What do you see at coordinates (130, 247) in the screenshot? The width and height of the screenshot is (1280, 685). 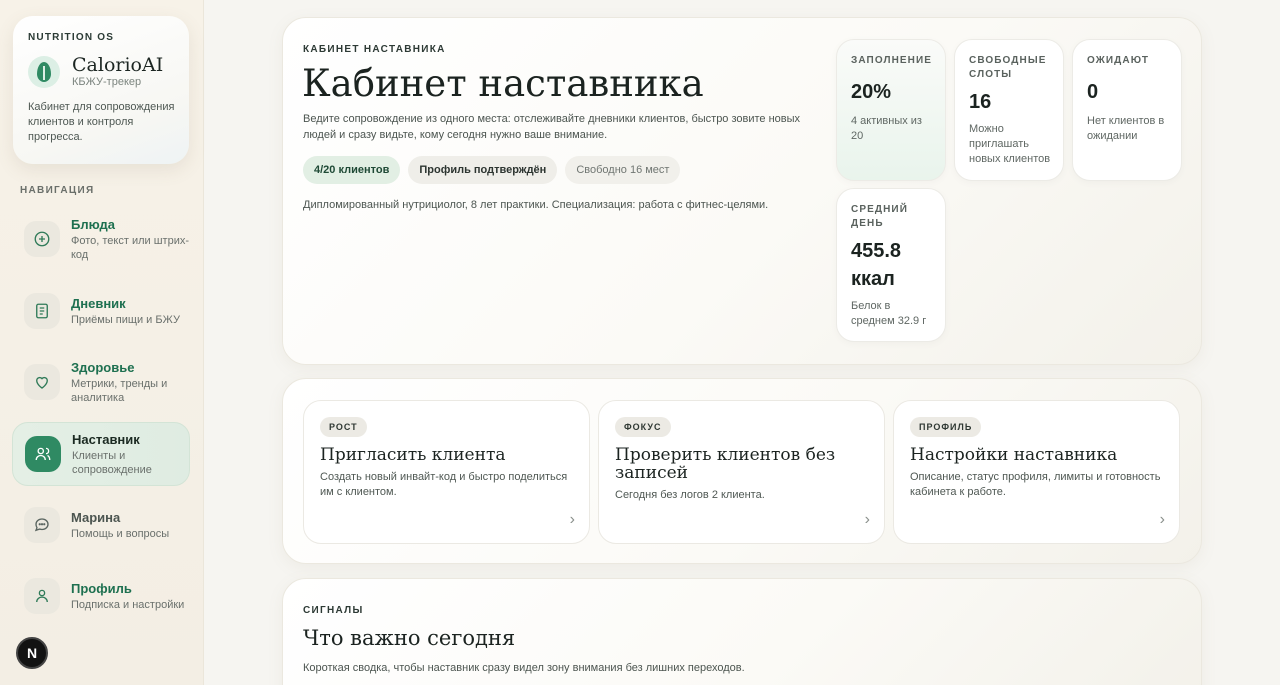 I see `sidebar-item-subtitle: Фото, текст или штрих-код` at bounding box center [130, 247].